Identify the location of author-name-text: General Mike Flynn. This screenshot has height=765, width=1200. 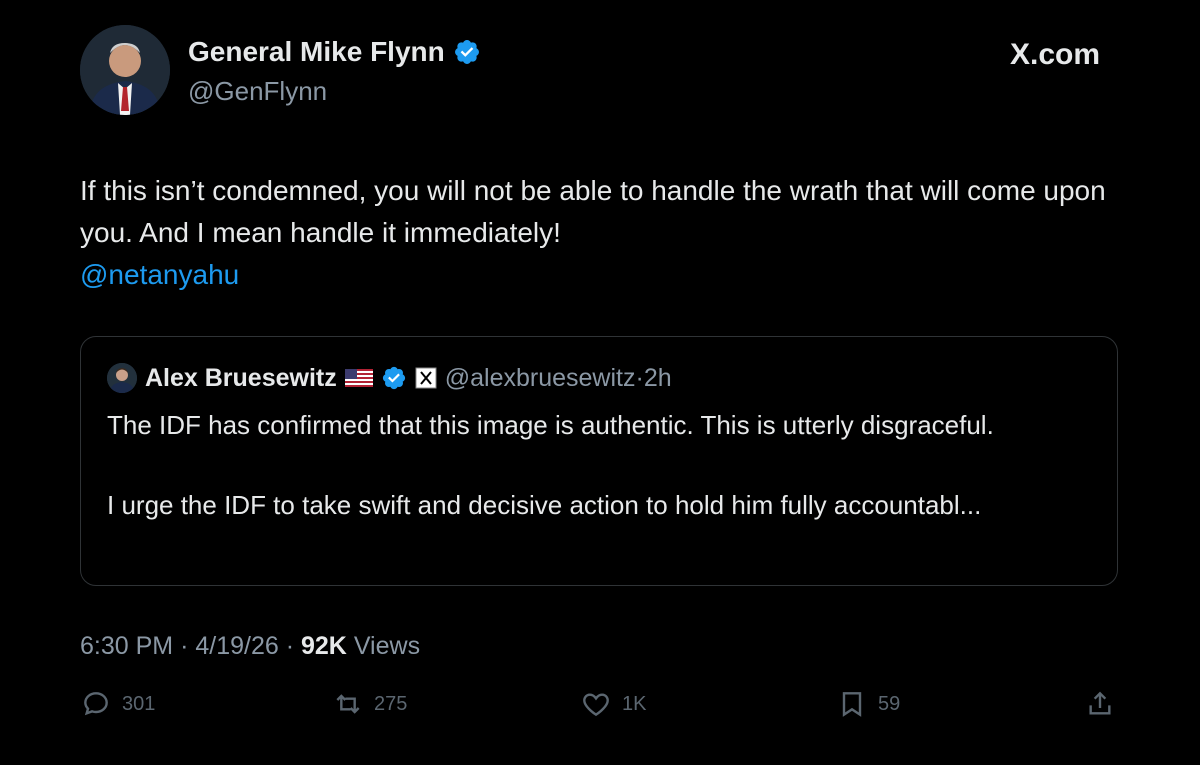
(316, 52).